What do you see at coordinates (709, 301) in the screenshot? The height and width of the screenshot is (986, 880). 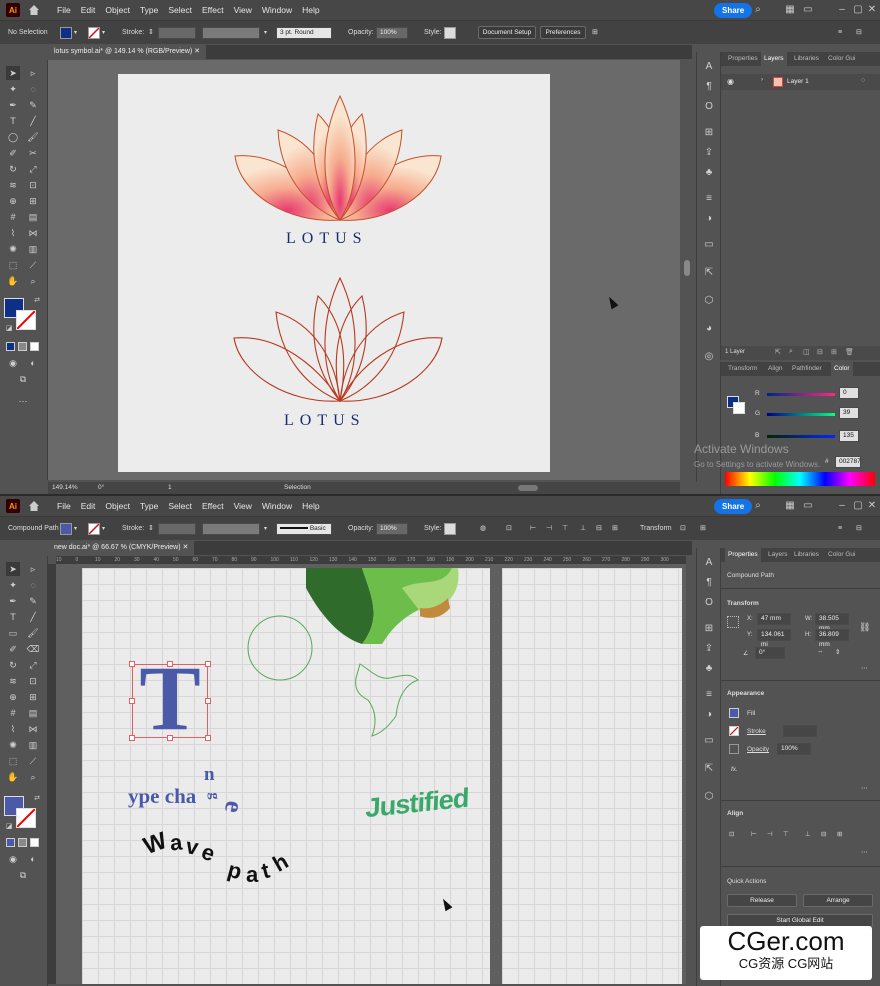 I see `3d-panel-icon: ⬡` at bounding box center [709, 301].